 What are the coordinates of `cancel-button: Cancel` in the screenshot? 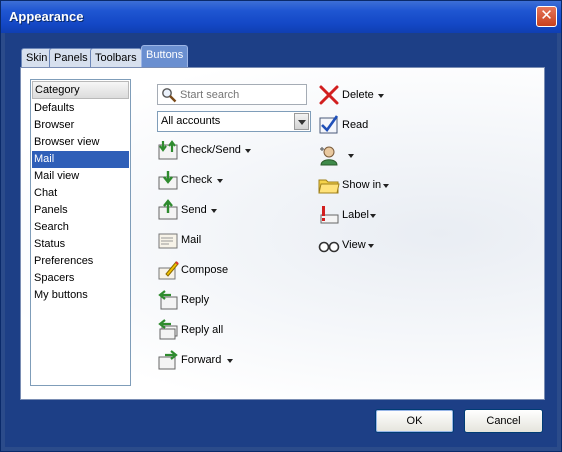 It's located at (503, 421).